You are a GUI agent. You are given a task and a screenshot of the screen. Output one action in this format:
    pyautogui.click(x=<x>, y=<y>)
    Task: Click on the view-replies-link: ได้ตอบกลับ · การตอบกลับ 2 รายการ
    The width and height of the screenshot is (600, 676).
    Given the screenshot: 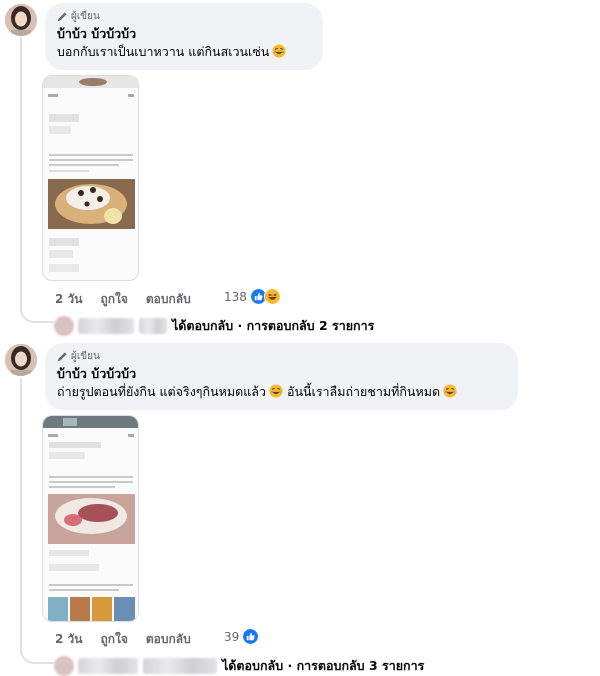 What is the action you would take?
    pyautogui.click(x=214, y=326)
    